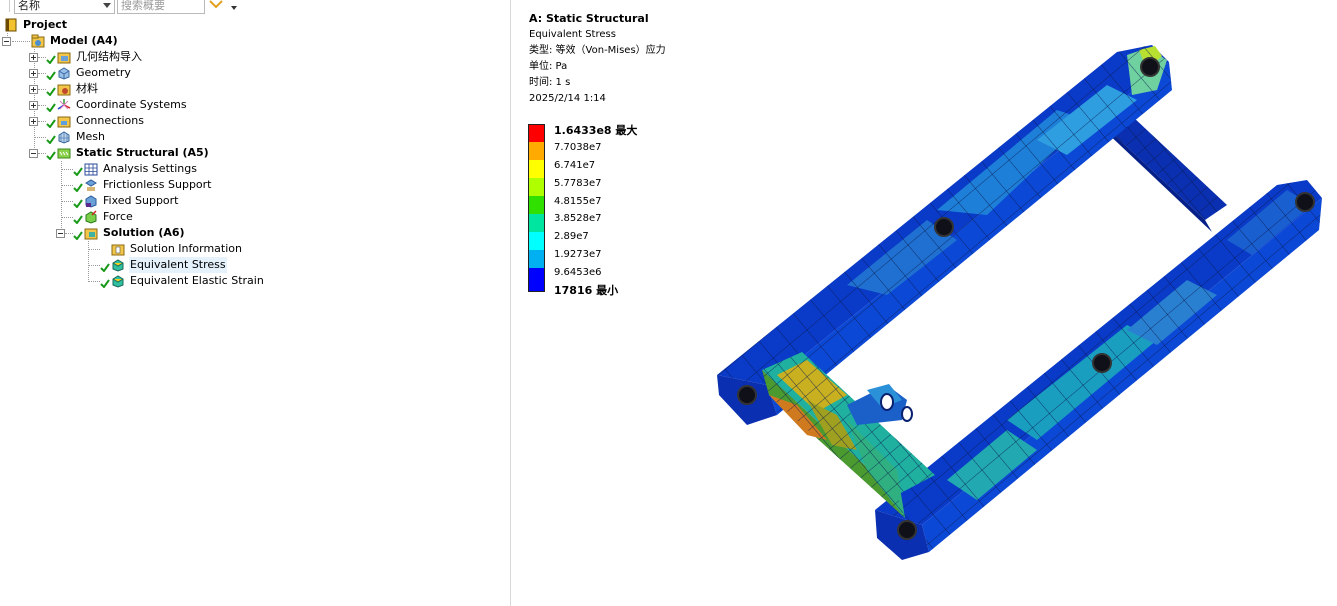  Describe the element at coordinates (550, 82) in the screenshot. I see `result-time: 时间: 1 s` at that location.